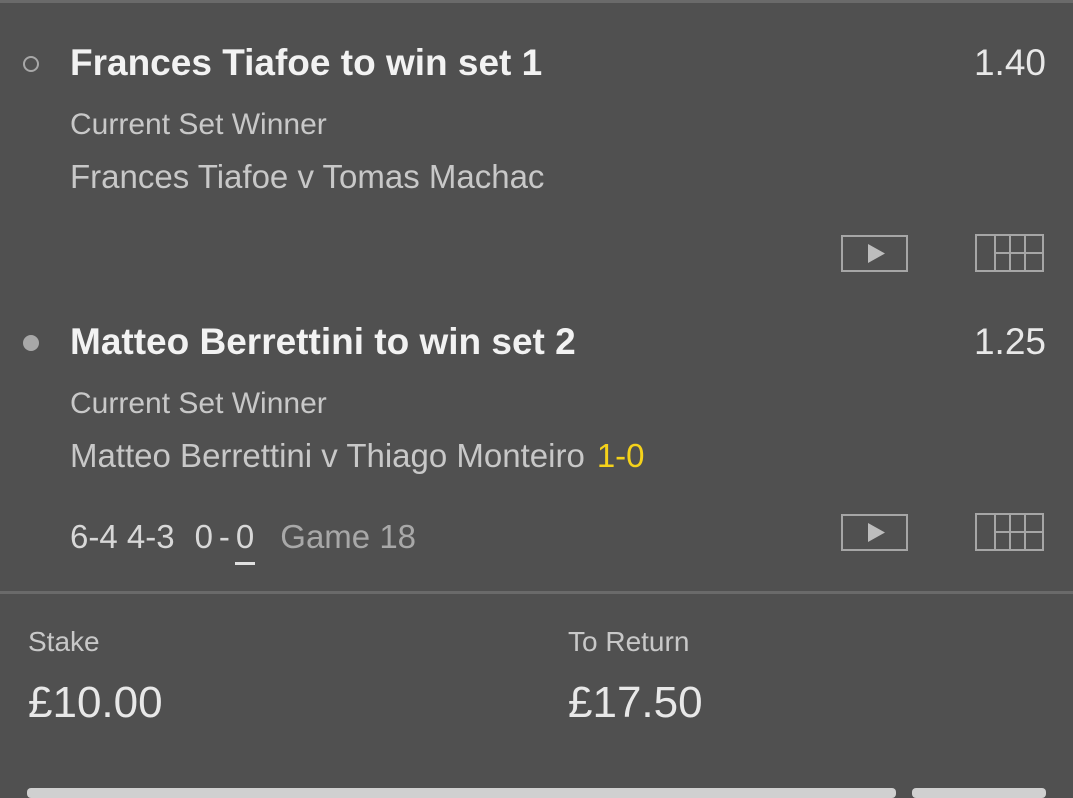 The image size is (1073, 798). I want to click on event-name-text: Frances Tiafoe v Tomas Machac, so click(307, 176).